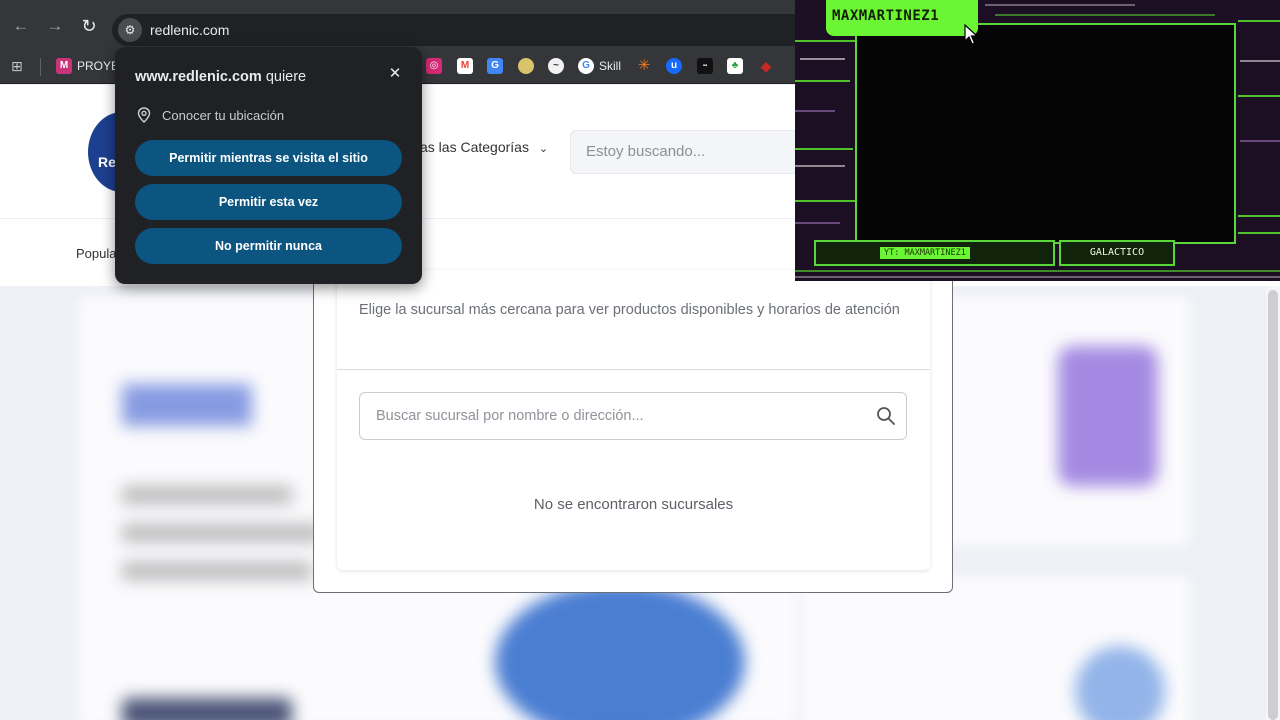  Describe the element at coordinates (130, 30) in the screenshot. I see `site-info-icon: ⚙` at that location.